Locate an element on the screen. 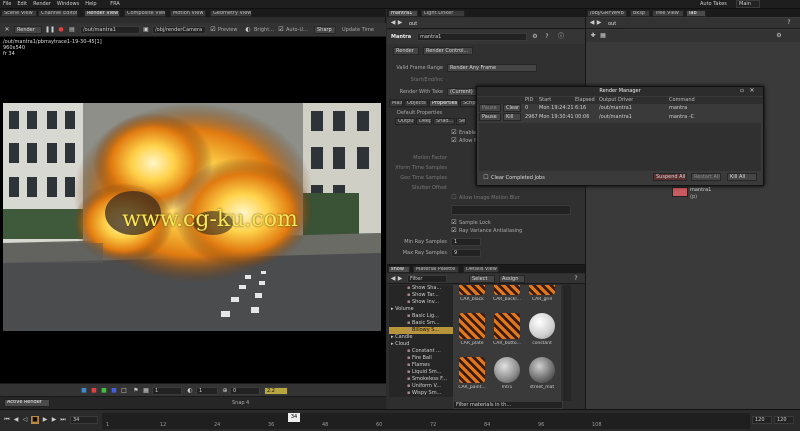  ray-variance-checkbox: ☑ is located at coordinates (454, 231).